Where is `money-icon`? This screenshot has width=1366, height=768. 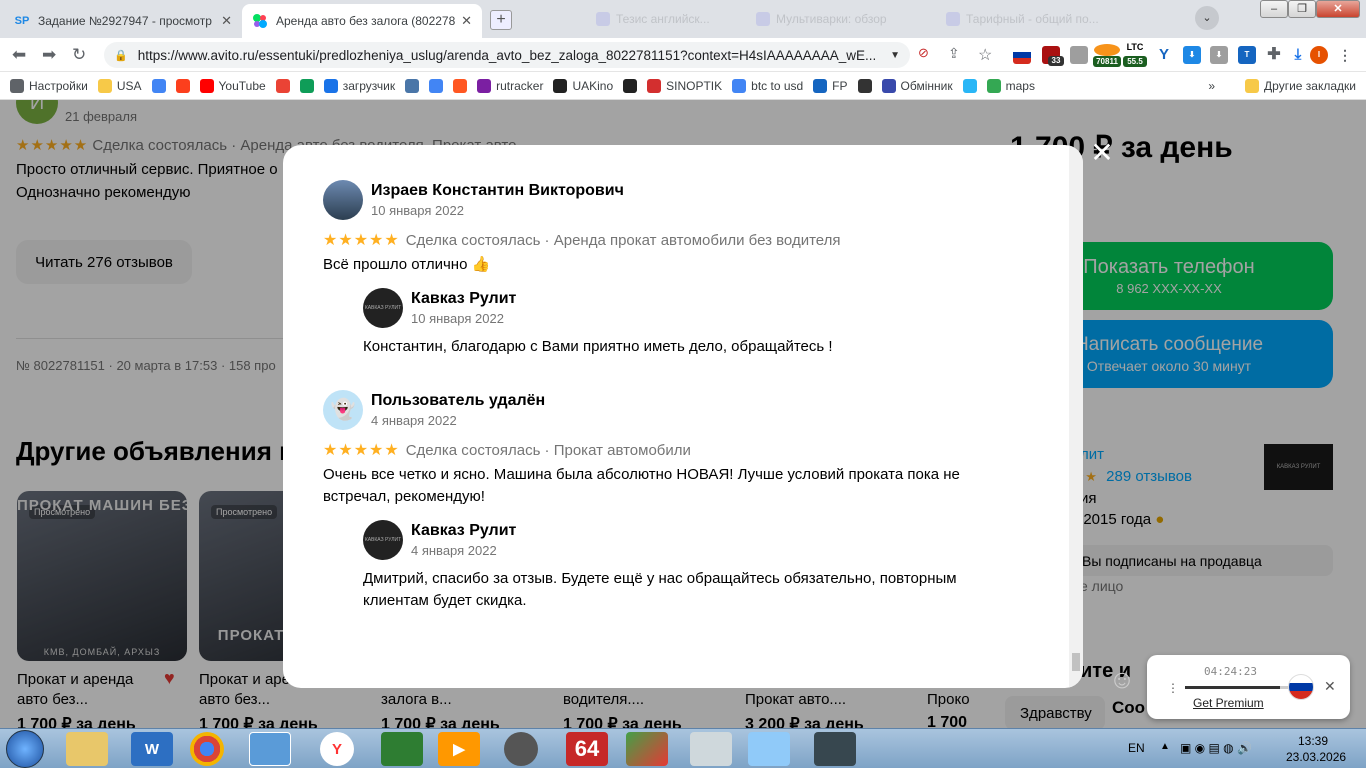 money-icon is located at coordinates (402, 749).